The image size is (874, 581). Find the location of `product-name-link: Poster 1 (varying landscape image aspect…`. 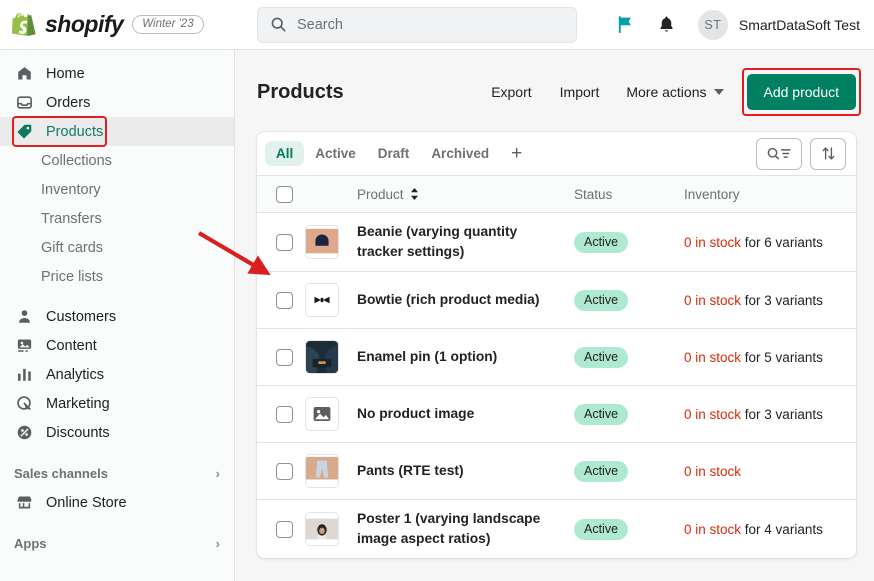

product-name-link: Poster 1 (varying landscape image aspect… is located at coordinates (465, 529).